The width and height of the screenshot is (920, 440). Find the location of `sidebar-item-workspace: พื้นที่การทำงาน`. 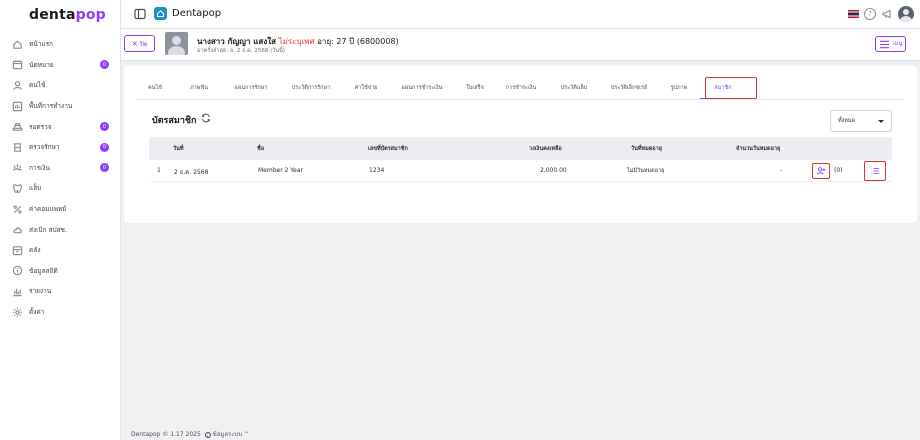

sidebar-item-workspace: พื้นที่การทำงาน is located at coordinates (60, 106).